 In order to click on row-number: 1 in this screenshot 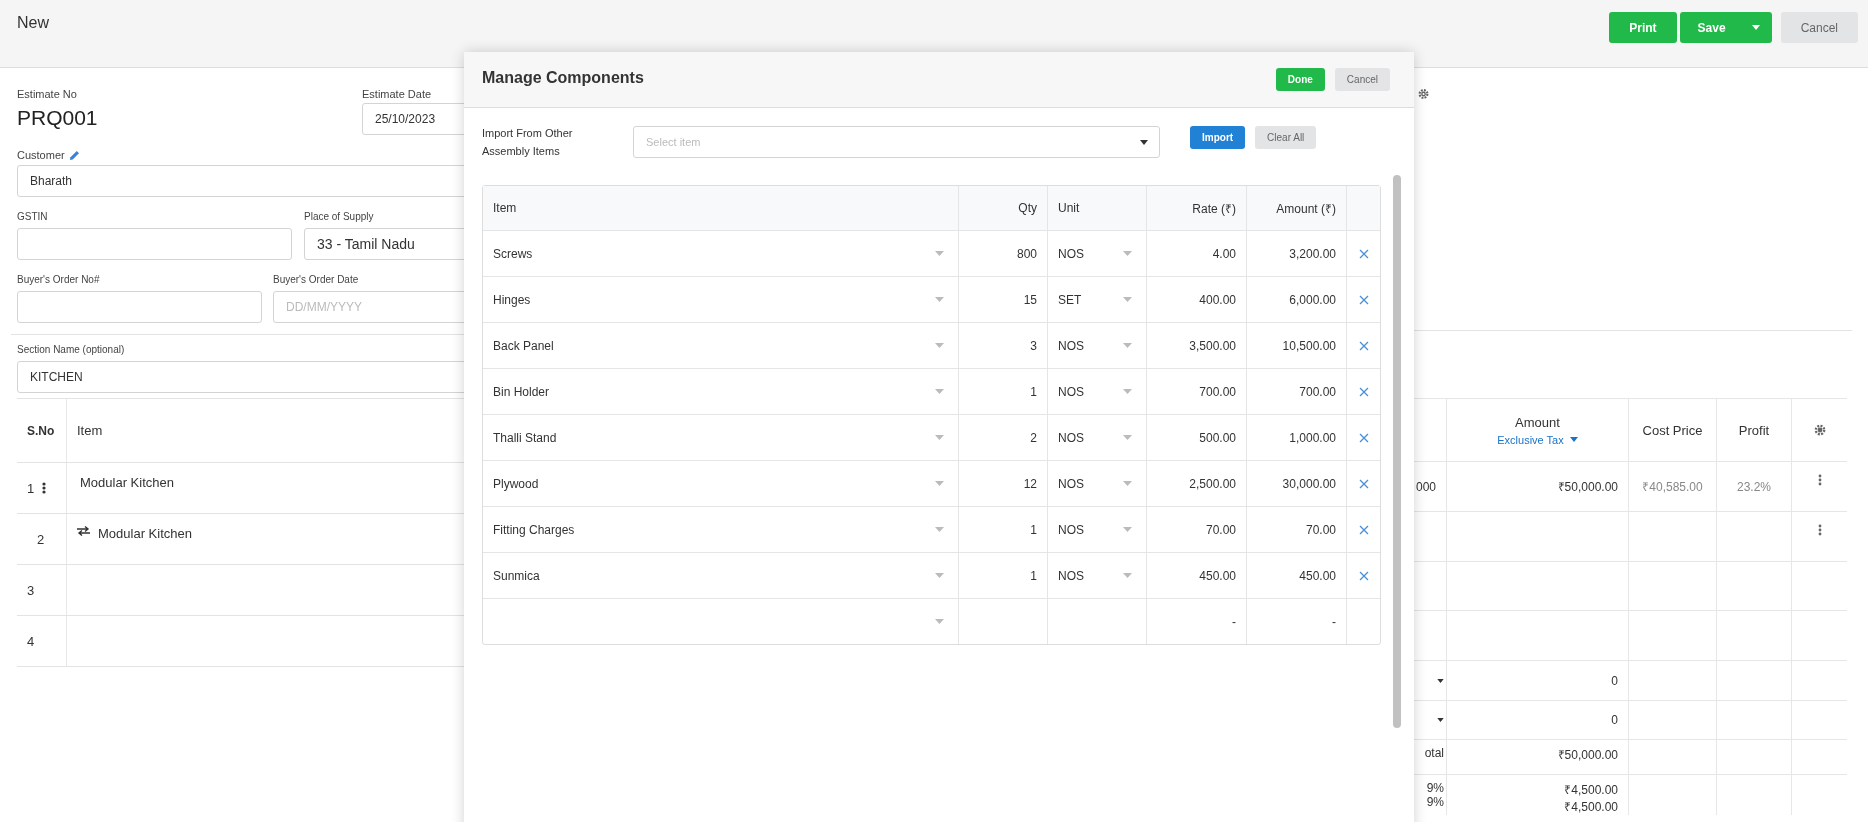, I will do `click(31, 488)`.